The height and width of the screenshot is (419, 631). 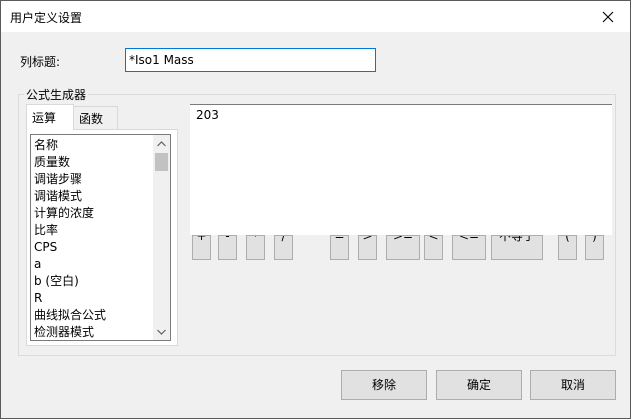 I want to click on operator-open-paren-button: (, so click(x=567, y=247).